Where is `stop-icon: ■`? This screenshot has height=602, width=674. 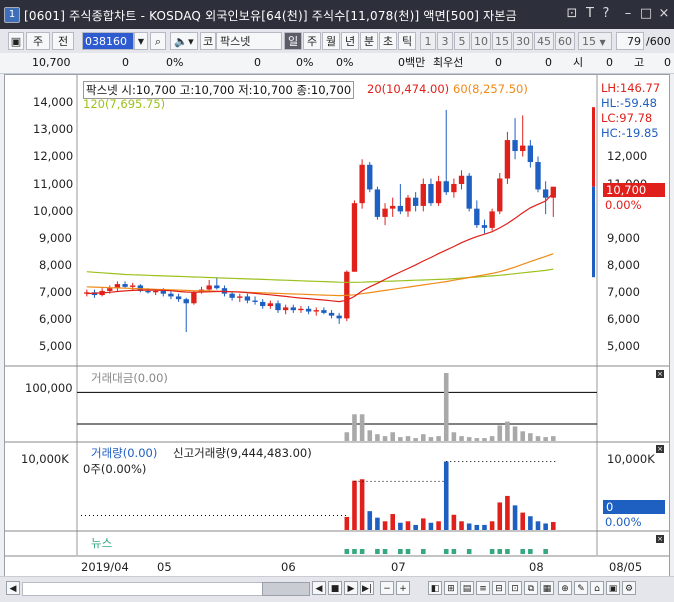 stop-icon: ■ is located at coordinates (335, 588).